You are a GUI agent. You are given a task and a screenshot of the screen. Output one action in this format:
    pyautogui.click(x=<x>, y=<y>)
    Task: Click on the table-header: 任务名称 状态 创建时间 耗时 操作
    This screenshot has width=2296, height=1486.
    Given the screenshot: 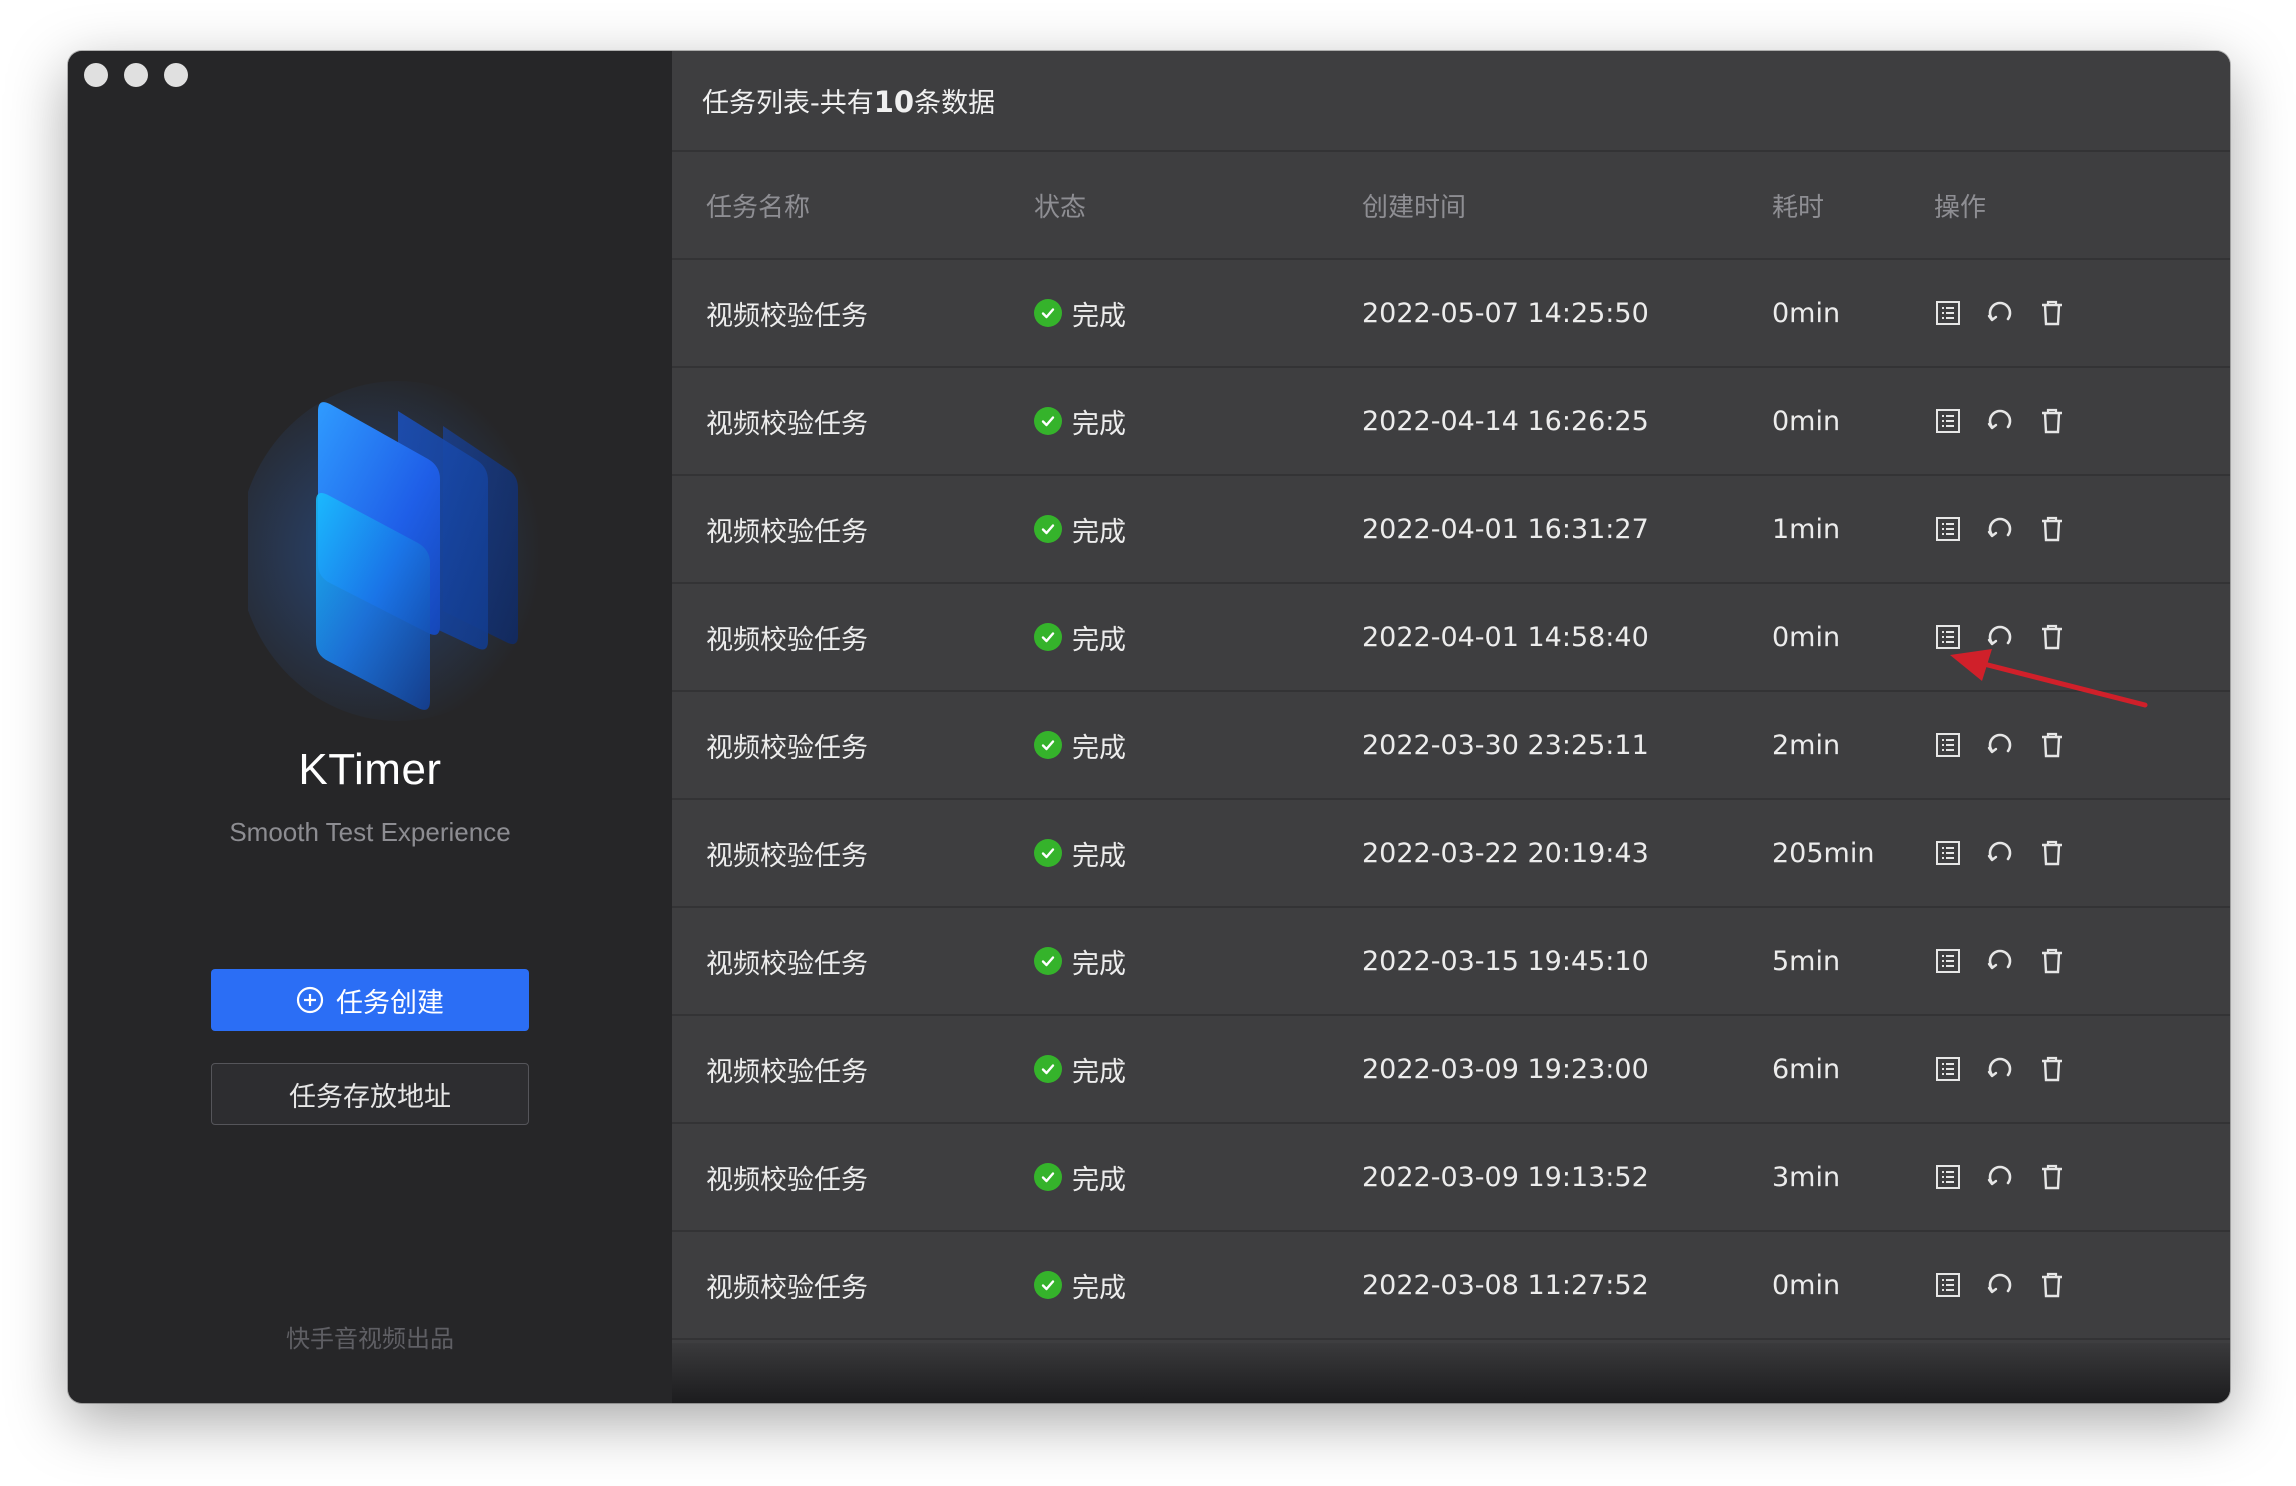 What is the action you would take?
    pyautogui.click(x=1451, y=206)
    